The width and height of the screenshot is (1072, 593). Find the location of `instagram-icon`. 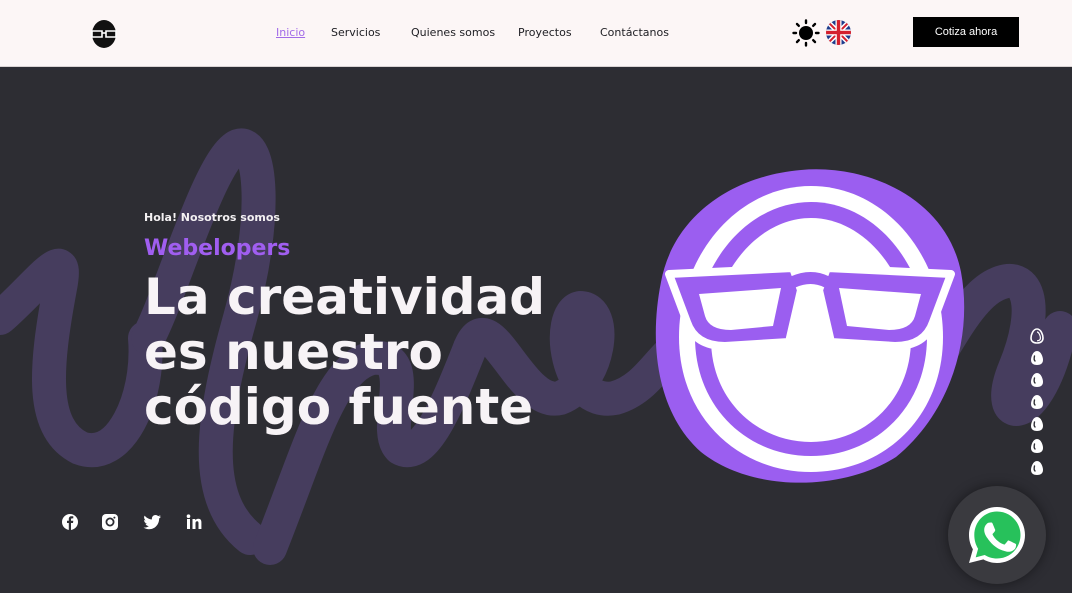

instagram-icon is located at coordinates (110, 522).